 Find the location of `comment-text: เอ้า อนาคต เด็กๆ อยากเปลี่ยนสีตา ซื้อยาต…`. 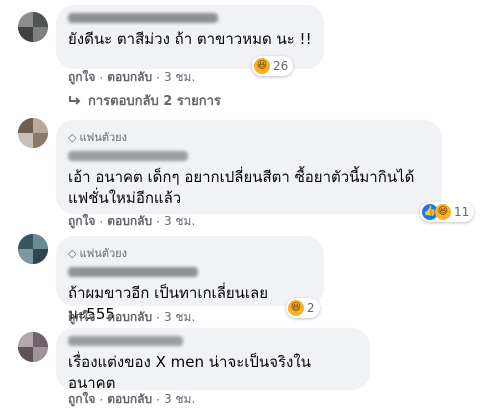

comment-text: เอ้า อนาคต เด็กๆ อยากเปลี่ยนสีตา ซื้อยาต… is located at coordinates (241, 187).